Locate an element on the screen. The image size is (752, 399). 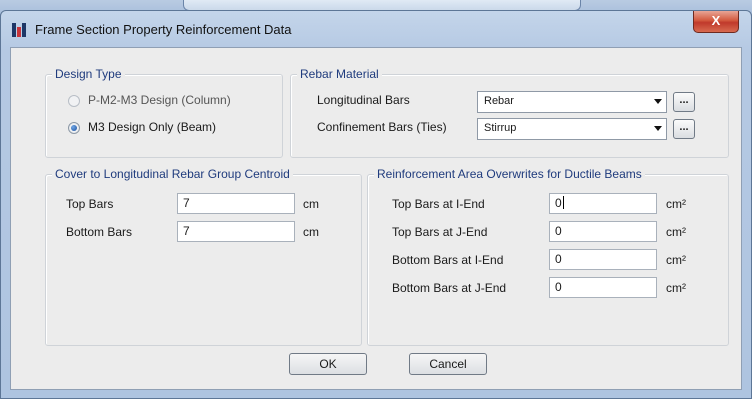
longitudinal-bars-label: Longitudinal Bars is located at coordinates (363, 100).